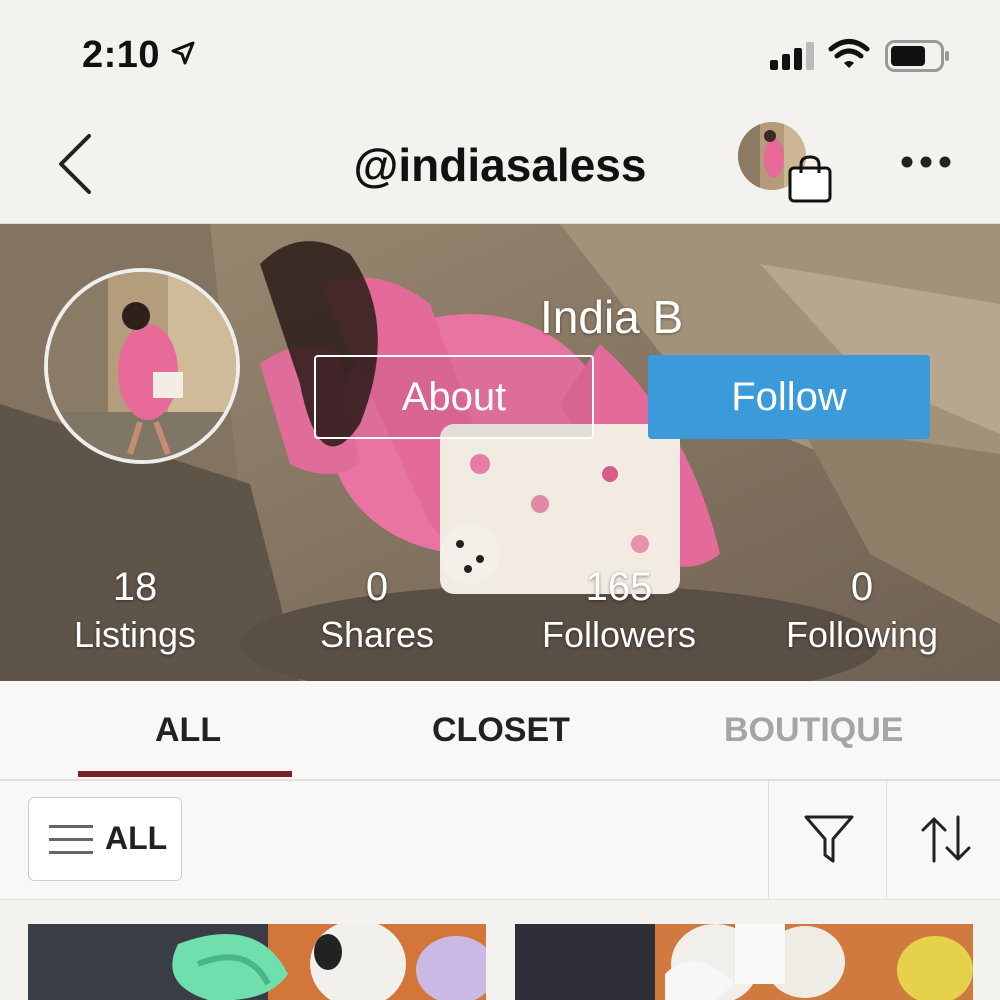 The height and width of the screenshot is (1000, 1000). I want to click on profile-header: @indiasaless, so click(500, 167).